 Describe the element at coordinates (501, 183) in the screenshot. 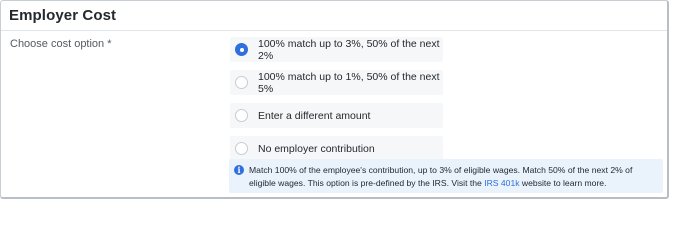

I see `irs-401k-link: IRS 401k` at that location.